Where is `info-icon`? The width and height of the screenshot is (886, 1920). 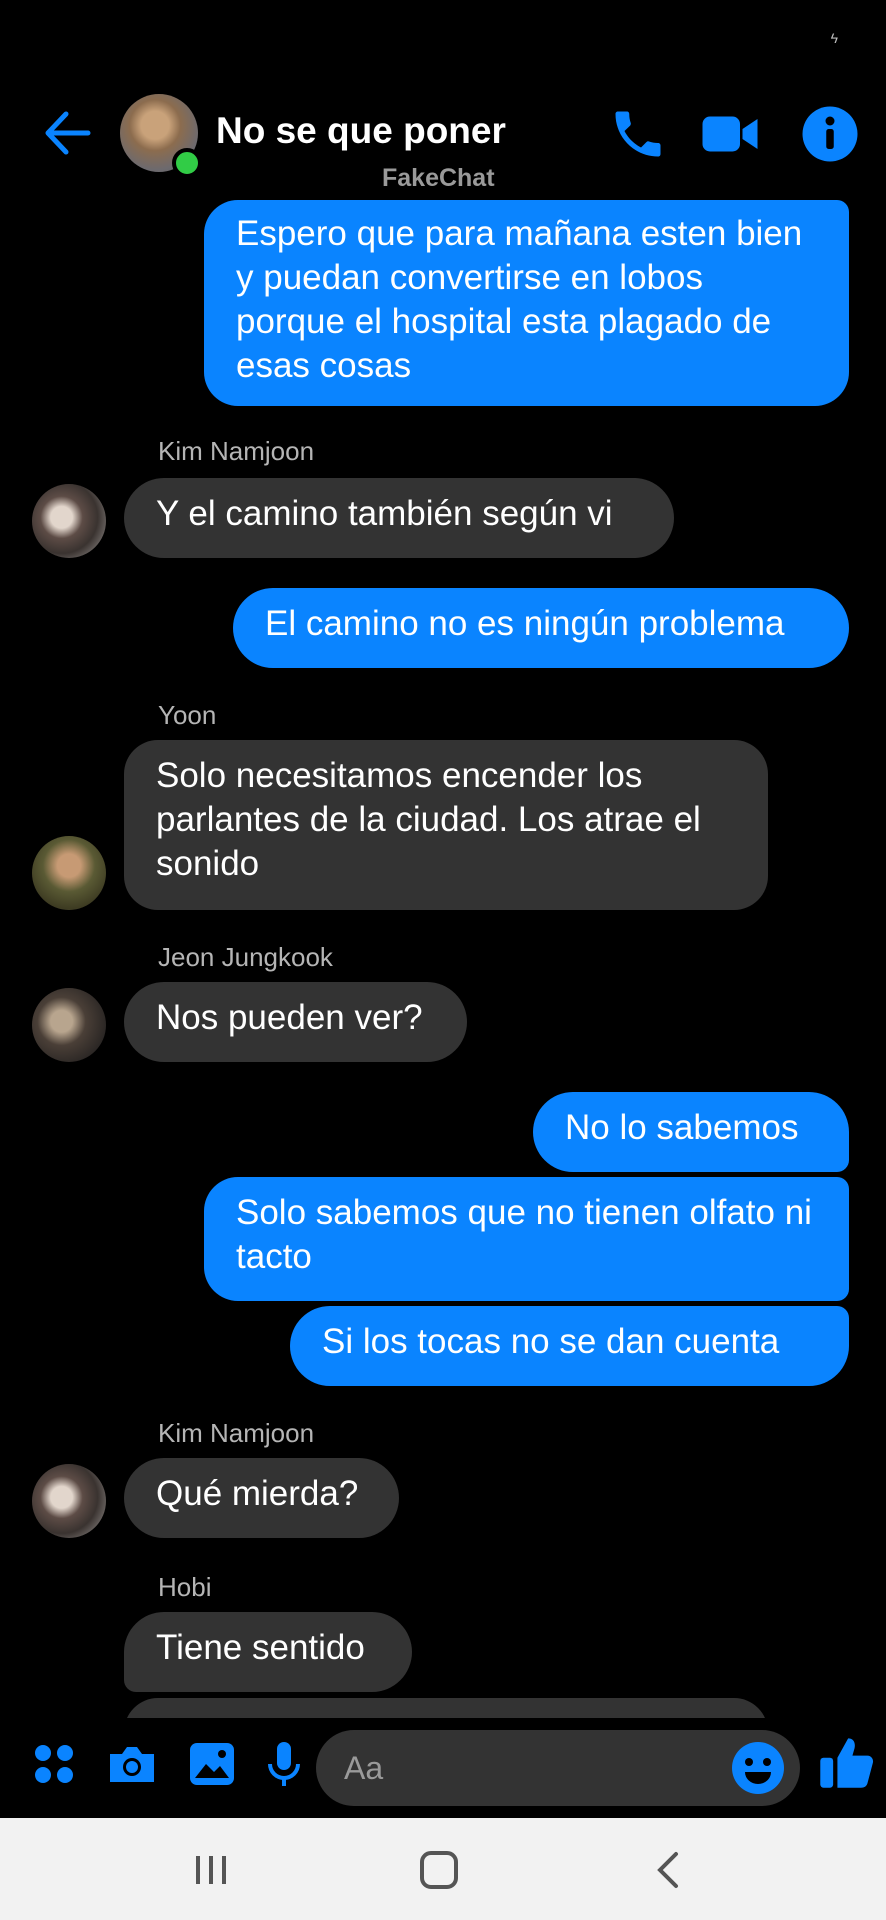 info-icon is located at coordinates (830, 134).